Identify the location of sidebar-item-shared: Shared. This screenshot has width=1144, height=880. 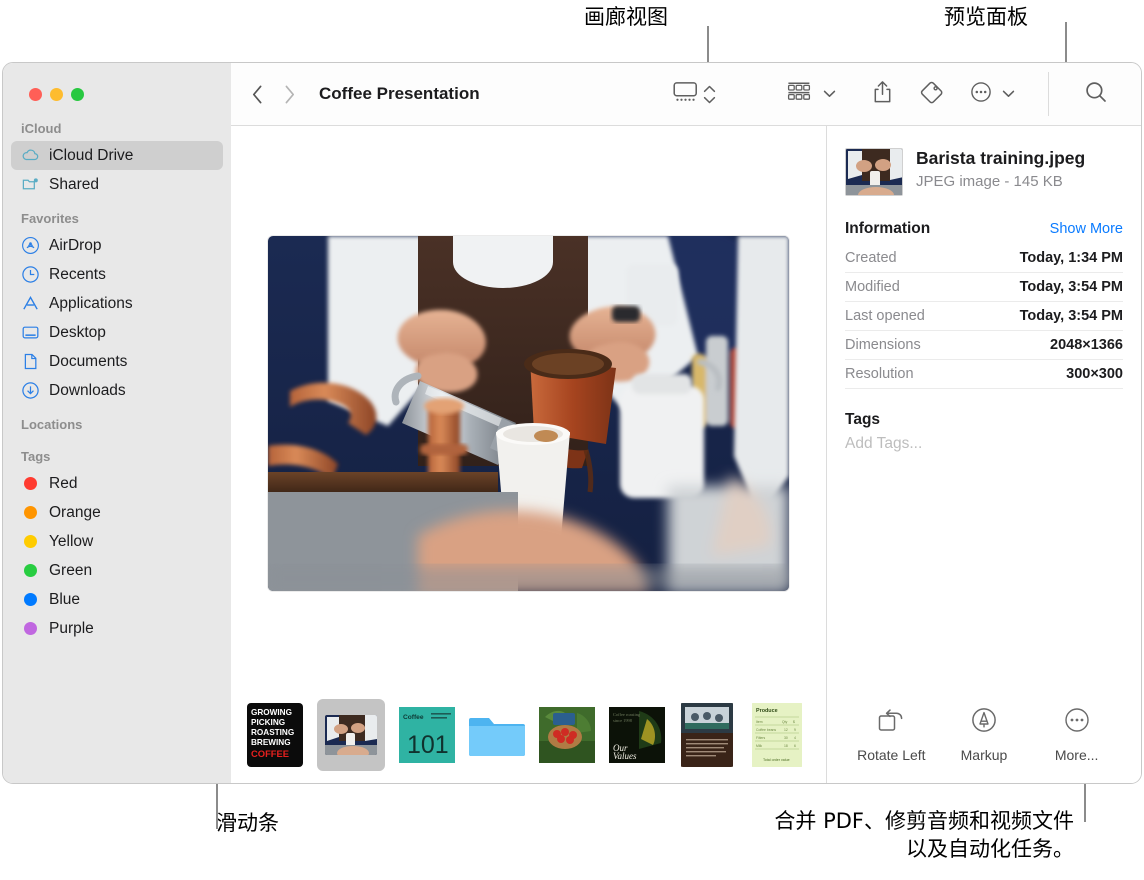
(117, 184).